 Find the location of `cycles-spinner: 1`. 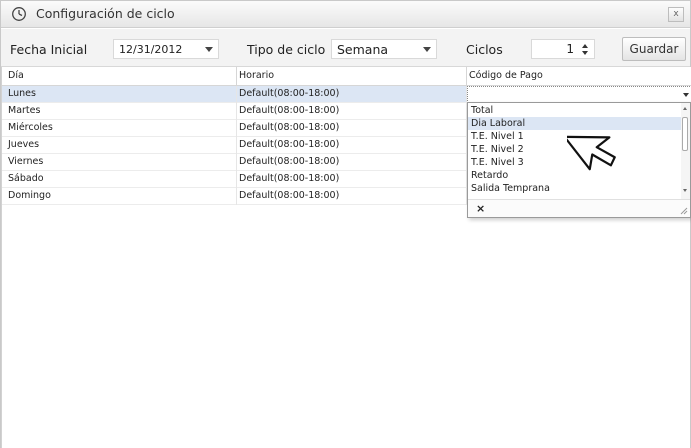

cycles-spinner: 1 is located at coordinates (563, 49).